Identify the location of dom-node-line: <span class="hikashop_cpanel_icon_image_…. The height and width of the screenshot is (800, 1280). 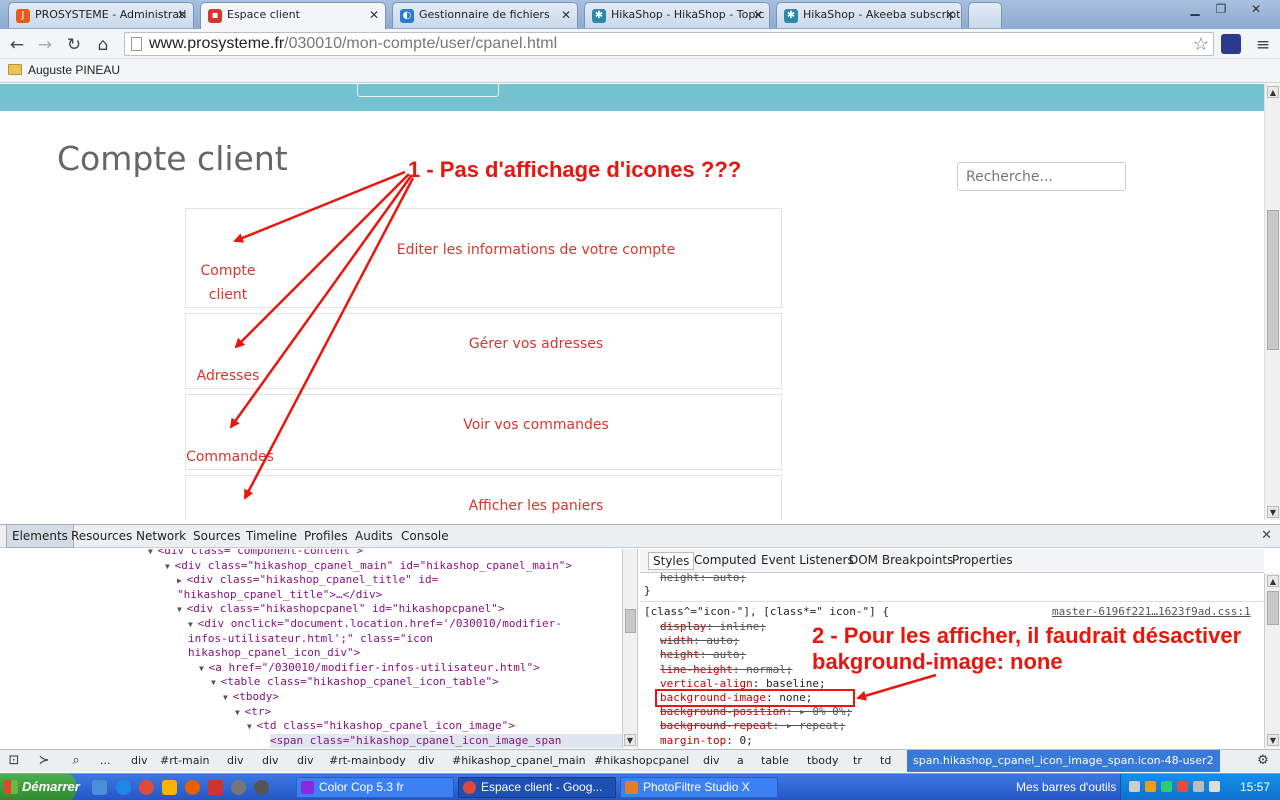
(446, 740).